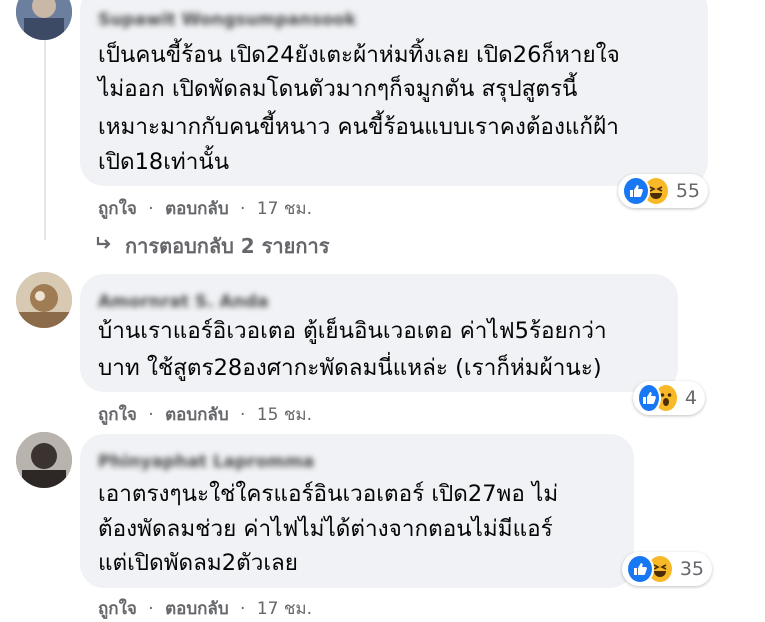  Describe the element at coordinates (164, 162) in the screenshot. I see `comment-text-line: เปิด18เท่านั้น` at that location.